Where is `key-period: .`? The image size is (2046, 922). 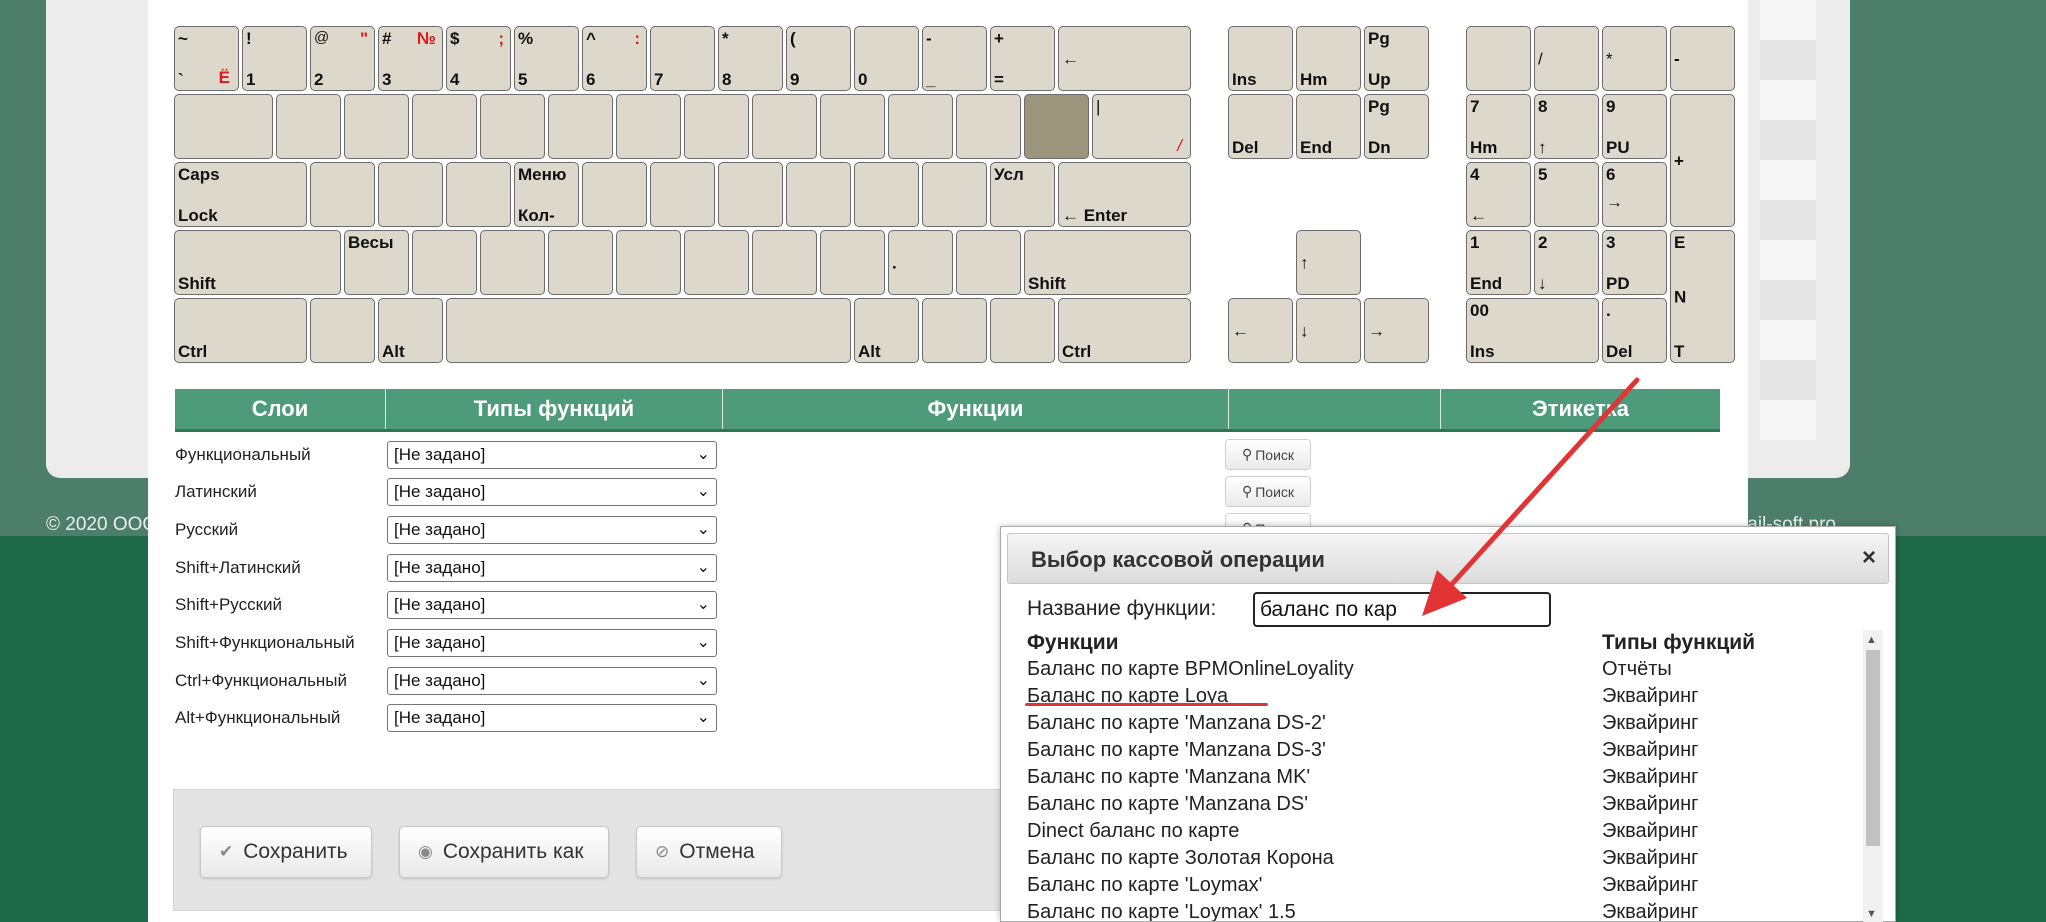
key-period: . is located at coordinates (920, 262).